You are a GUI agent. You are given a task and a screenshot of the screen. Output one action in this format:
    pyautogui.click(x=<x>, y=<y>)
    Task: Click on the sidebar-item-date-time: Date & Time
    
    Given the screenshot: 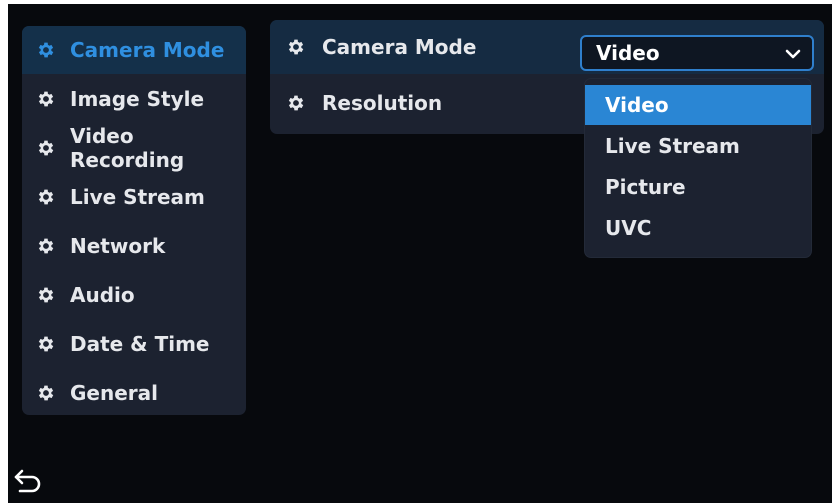 What is the action you would take?
    pyautogui.click(x=134, y=344)
    